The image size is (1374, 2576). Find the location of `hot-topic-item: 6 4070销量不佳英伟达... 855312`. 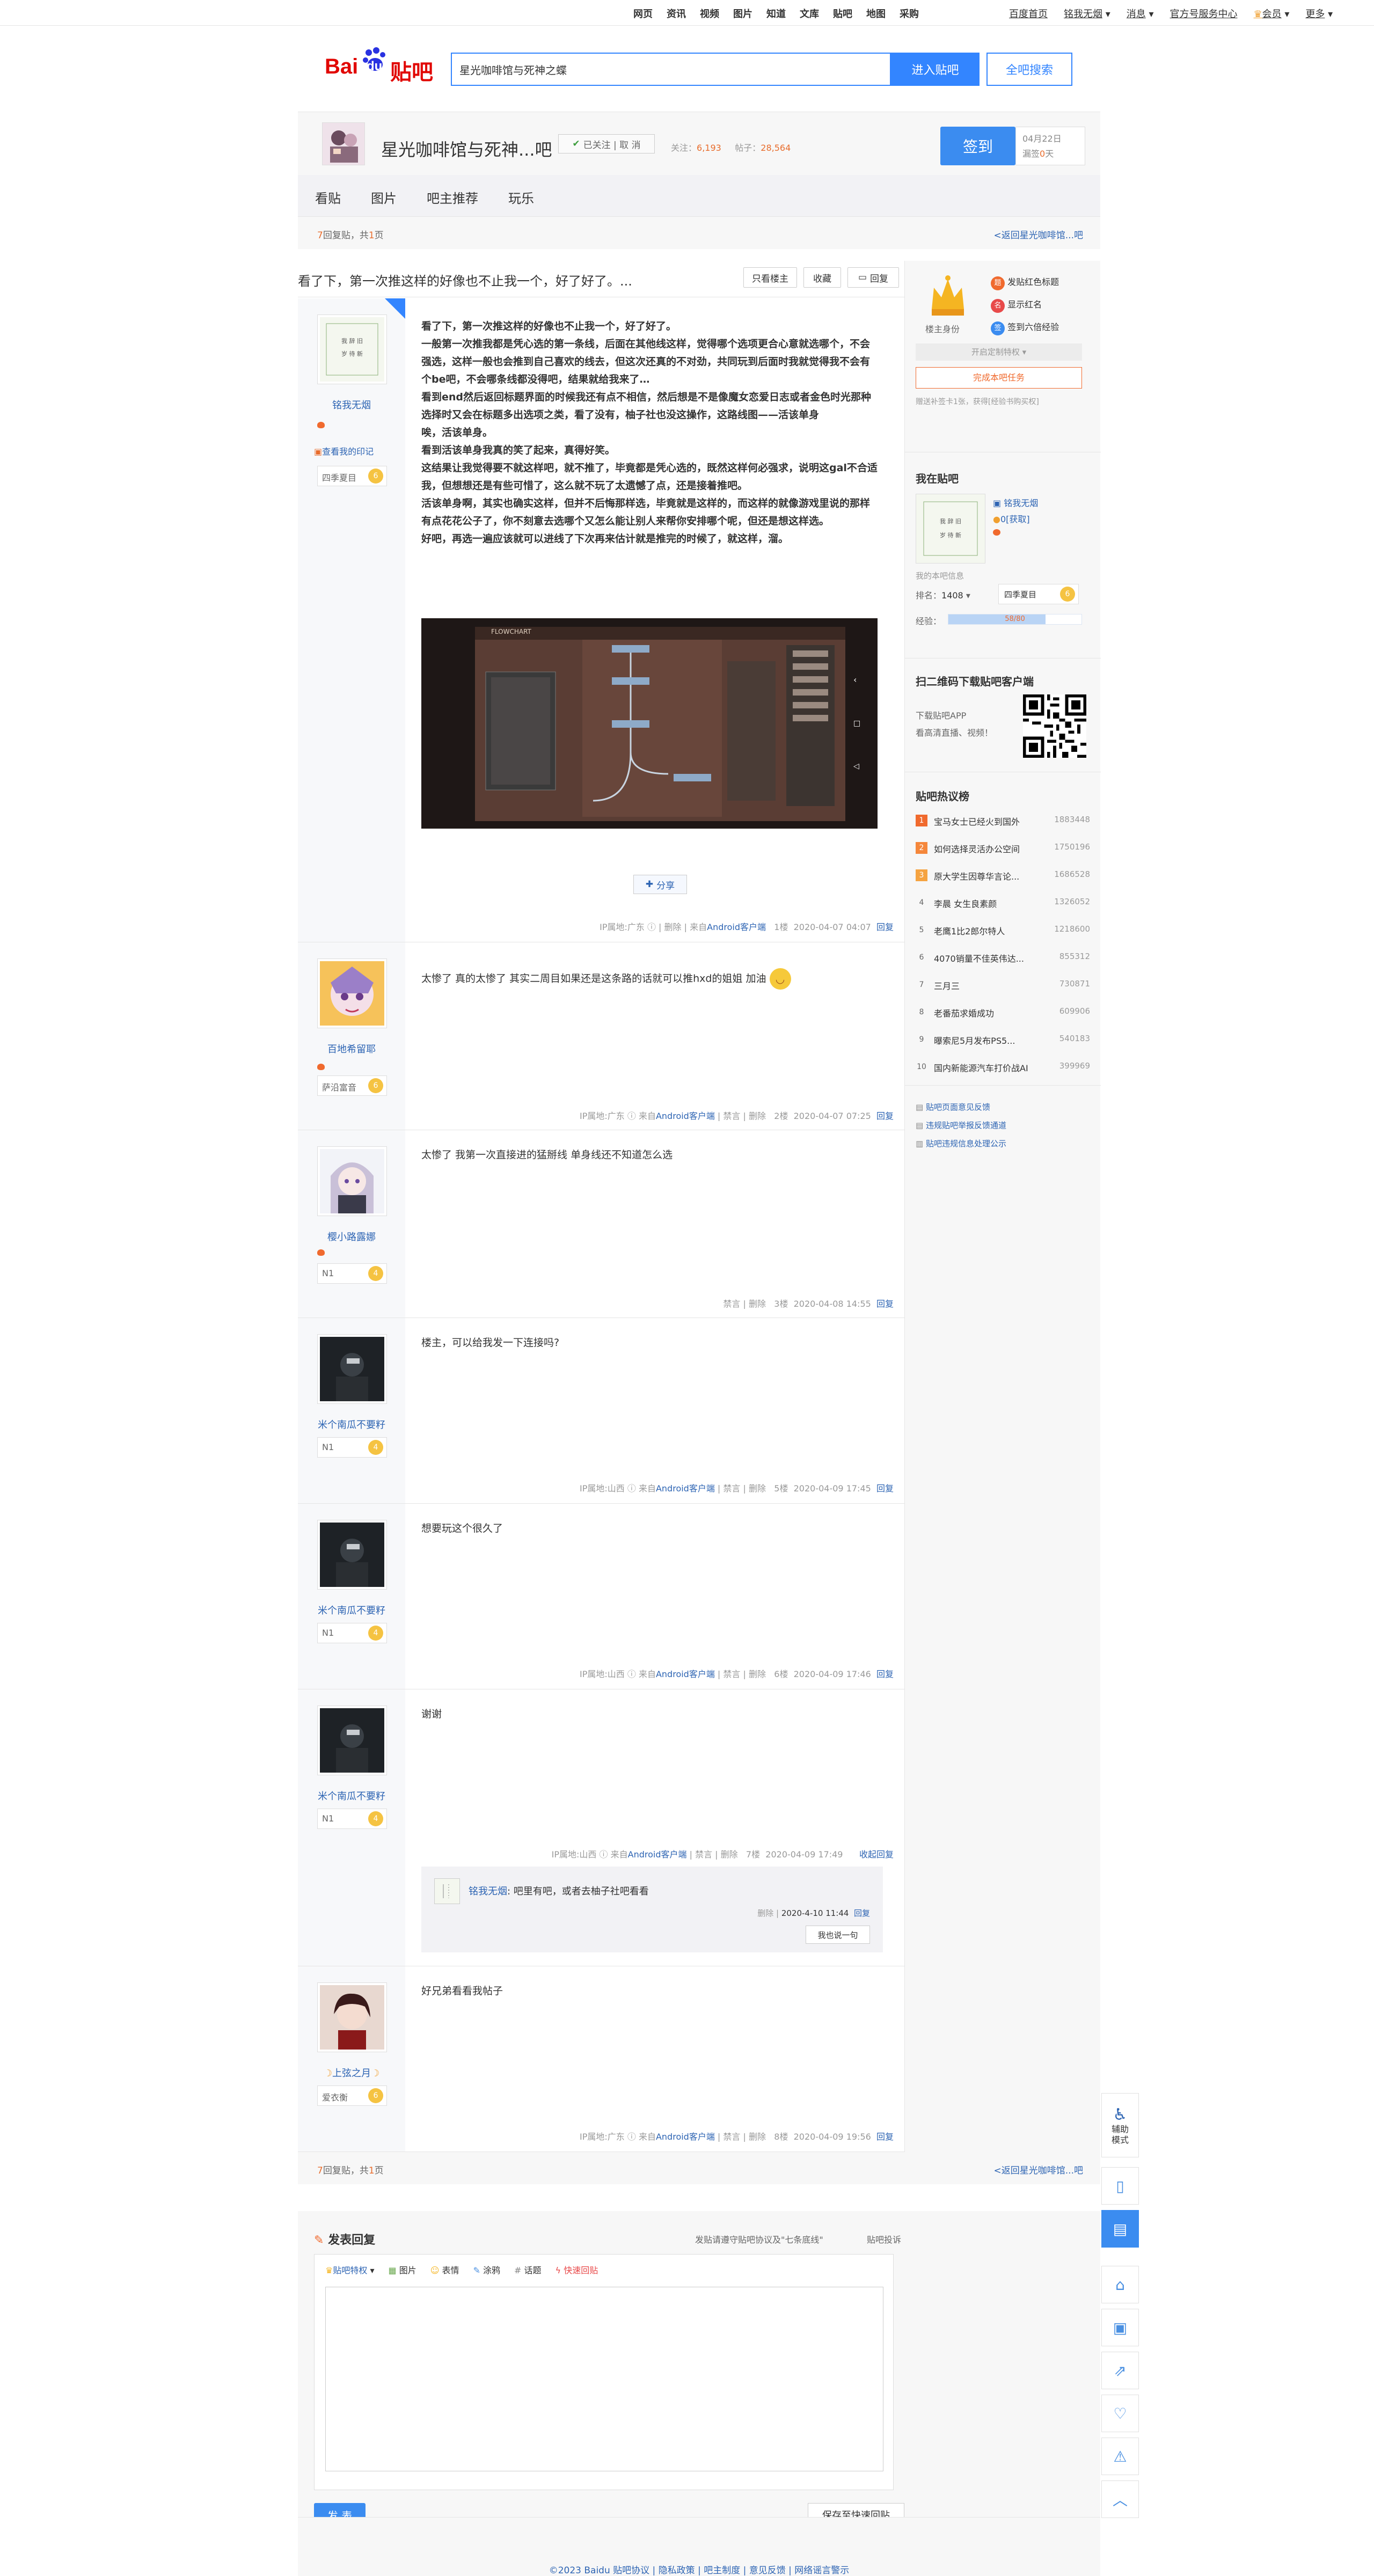

hot-topic-item: 6 4070销量不佳英伟达... 855312 is located at coordinates (1003, 959).